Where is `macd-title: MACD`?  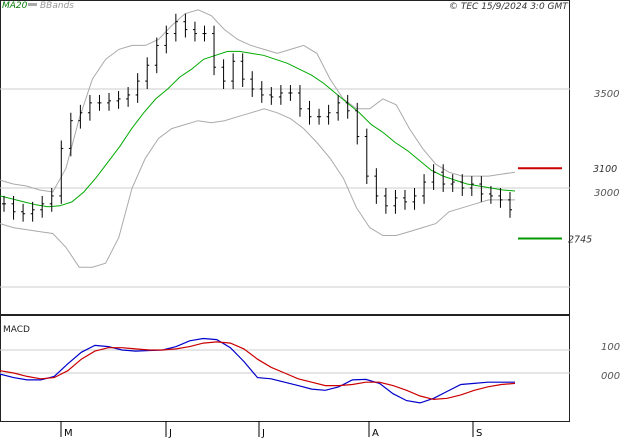 macd-title: MACD is located at coordinates (16, 330).